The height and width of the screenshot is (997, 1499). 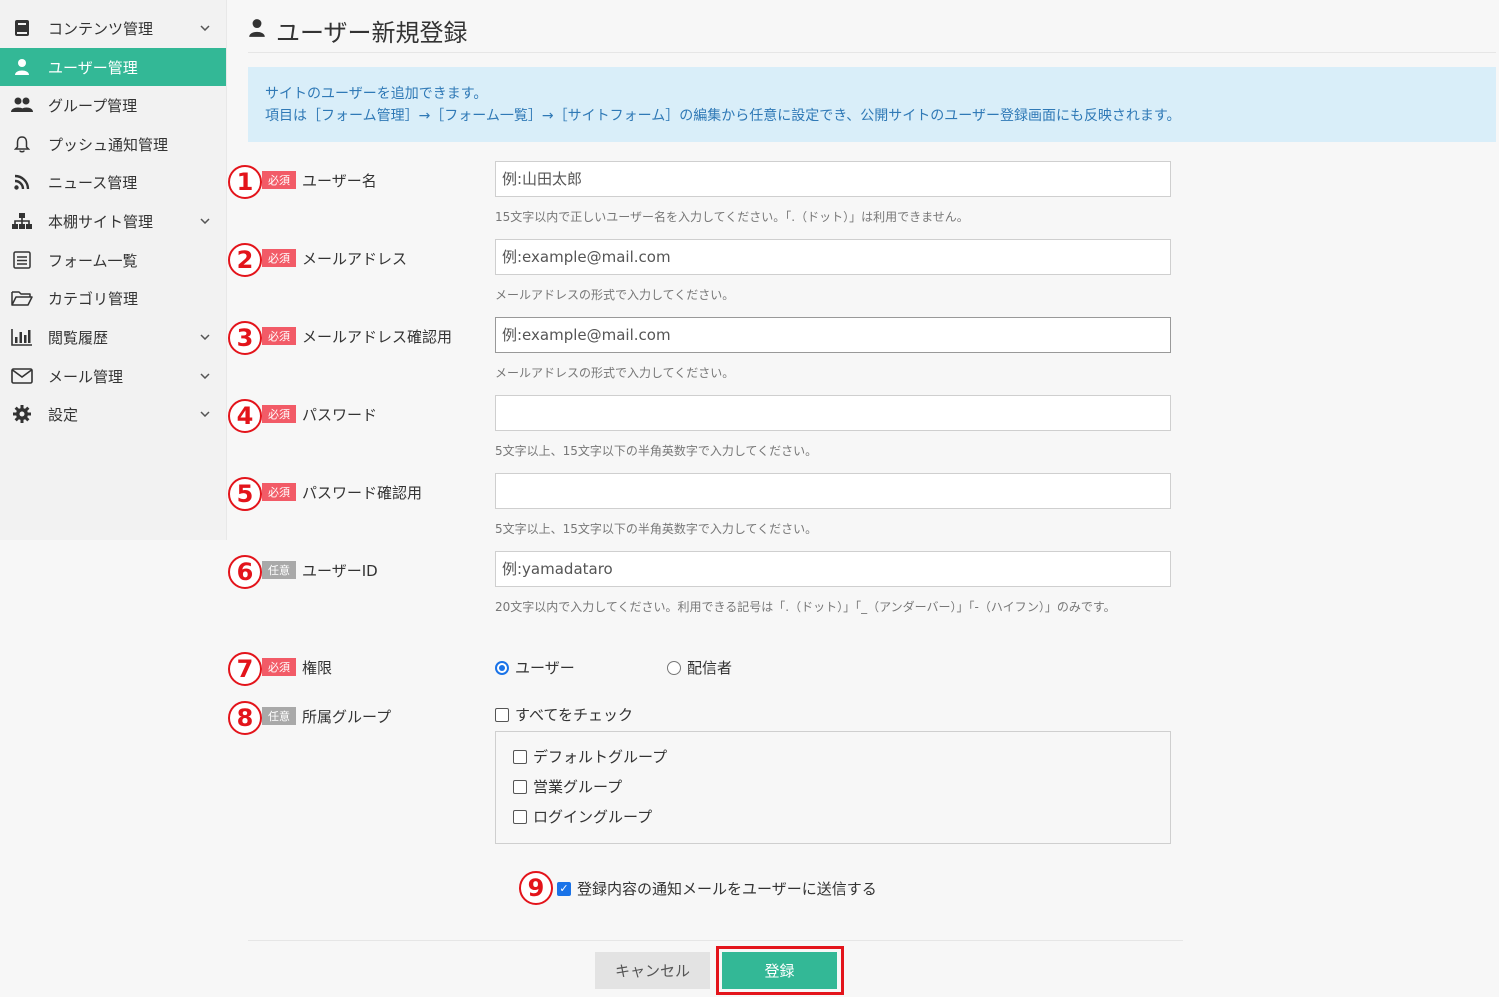 What do you see at coordinates (245, 182) in the screenshot?
I see `annotation-number: 1` at bounding box center [245, 182].